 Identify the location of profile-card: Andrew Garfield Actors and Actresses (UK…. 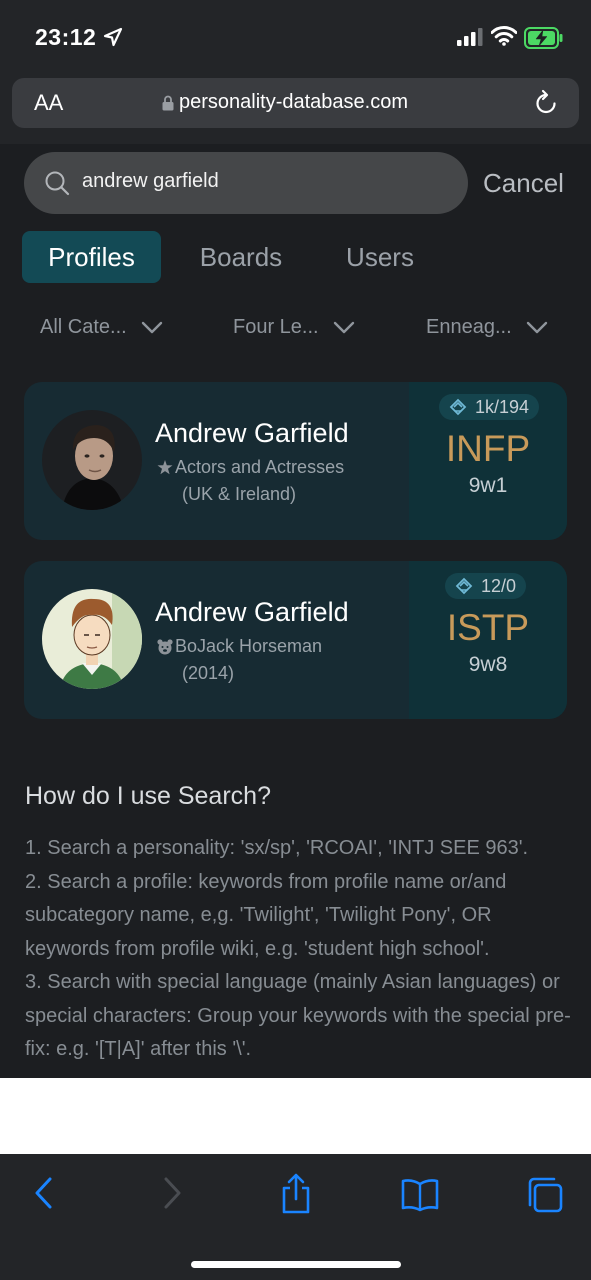
(295, 461).